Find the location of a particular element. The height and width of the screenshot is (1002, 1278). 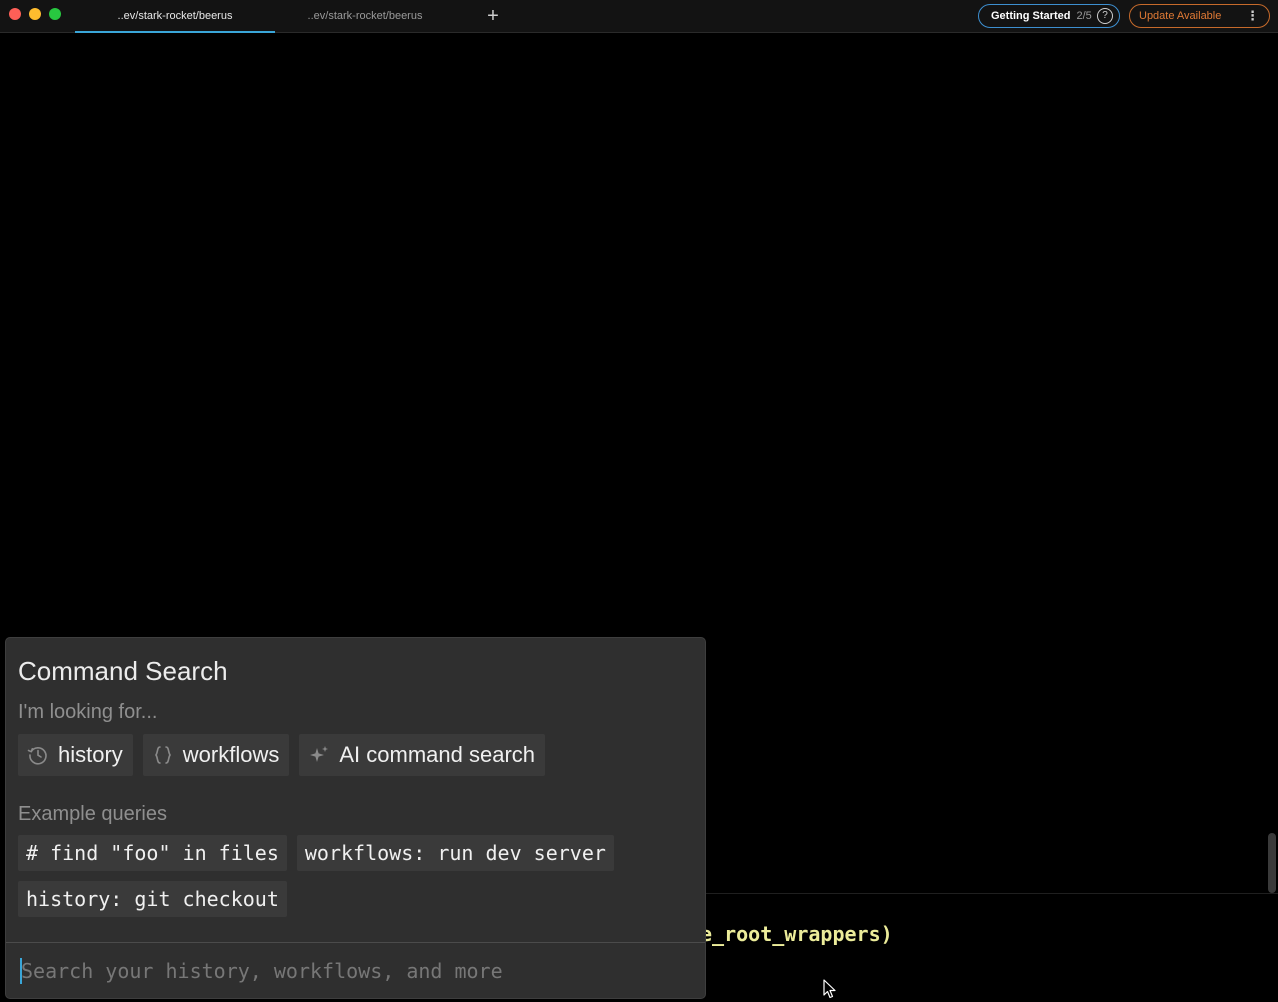

filter-history-button: history is located at coordinates (75, 755).